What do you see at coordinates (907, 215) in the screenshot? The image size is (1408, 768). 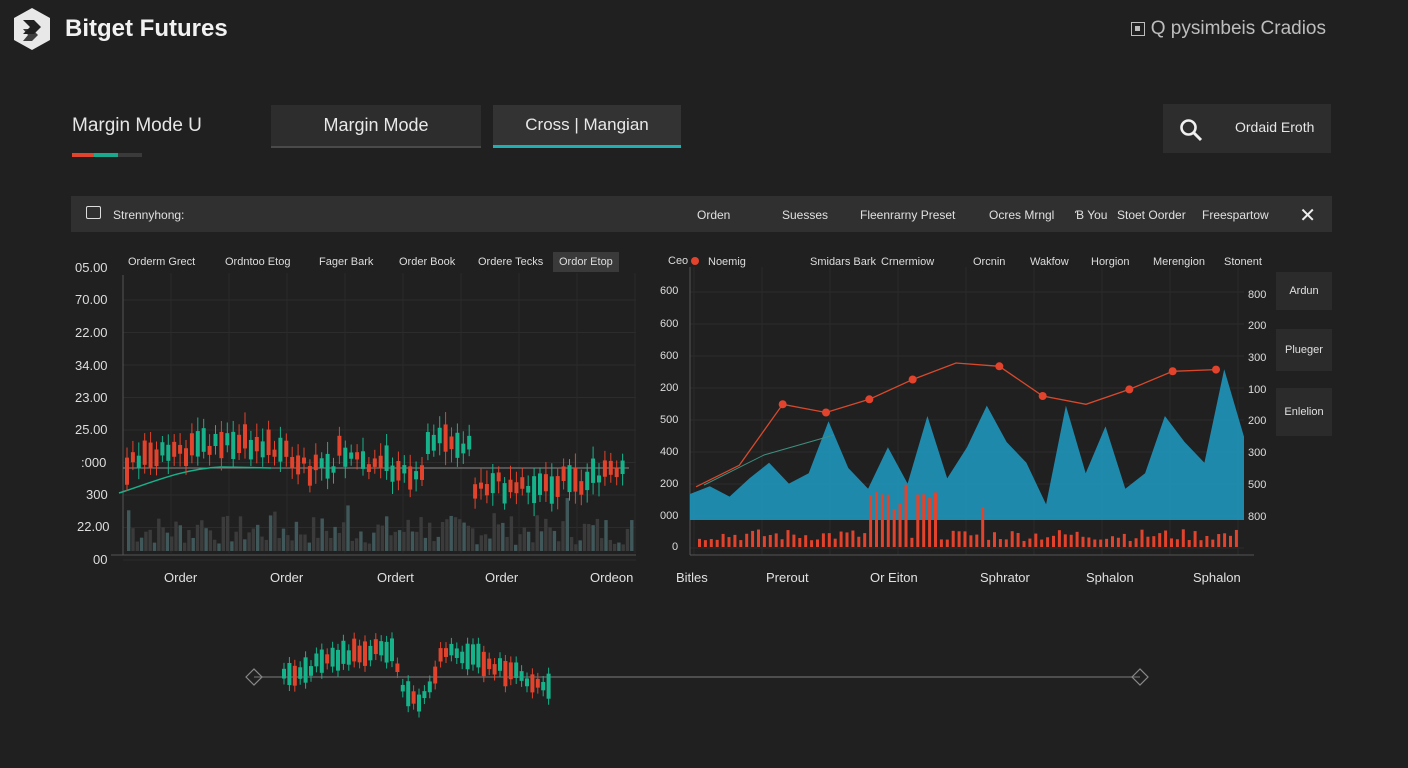 I see `toolbar-item-preset: Fleenrarny Preset` at bounding box center [907, 215].